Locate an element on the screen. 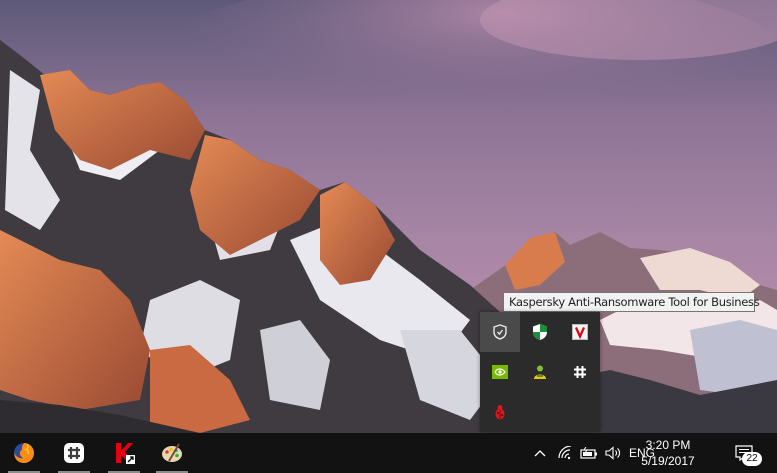 This screenshot has height=473, width=777. security-center-shield-icon is located at coordinates (540, 332).